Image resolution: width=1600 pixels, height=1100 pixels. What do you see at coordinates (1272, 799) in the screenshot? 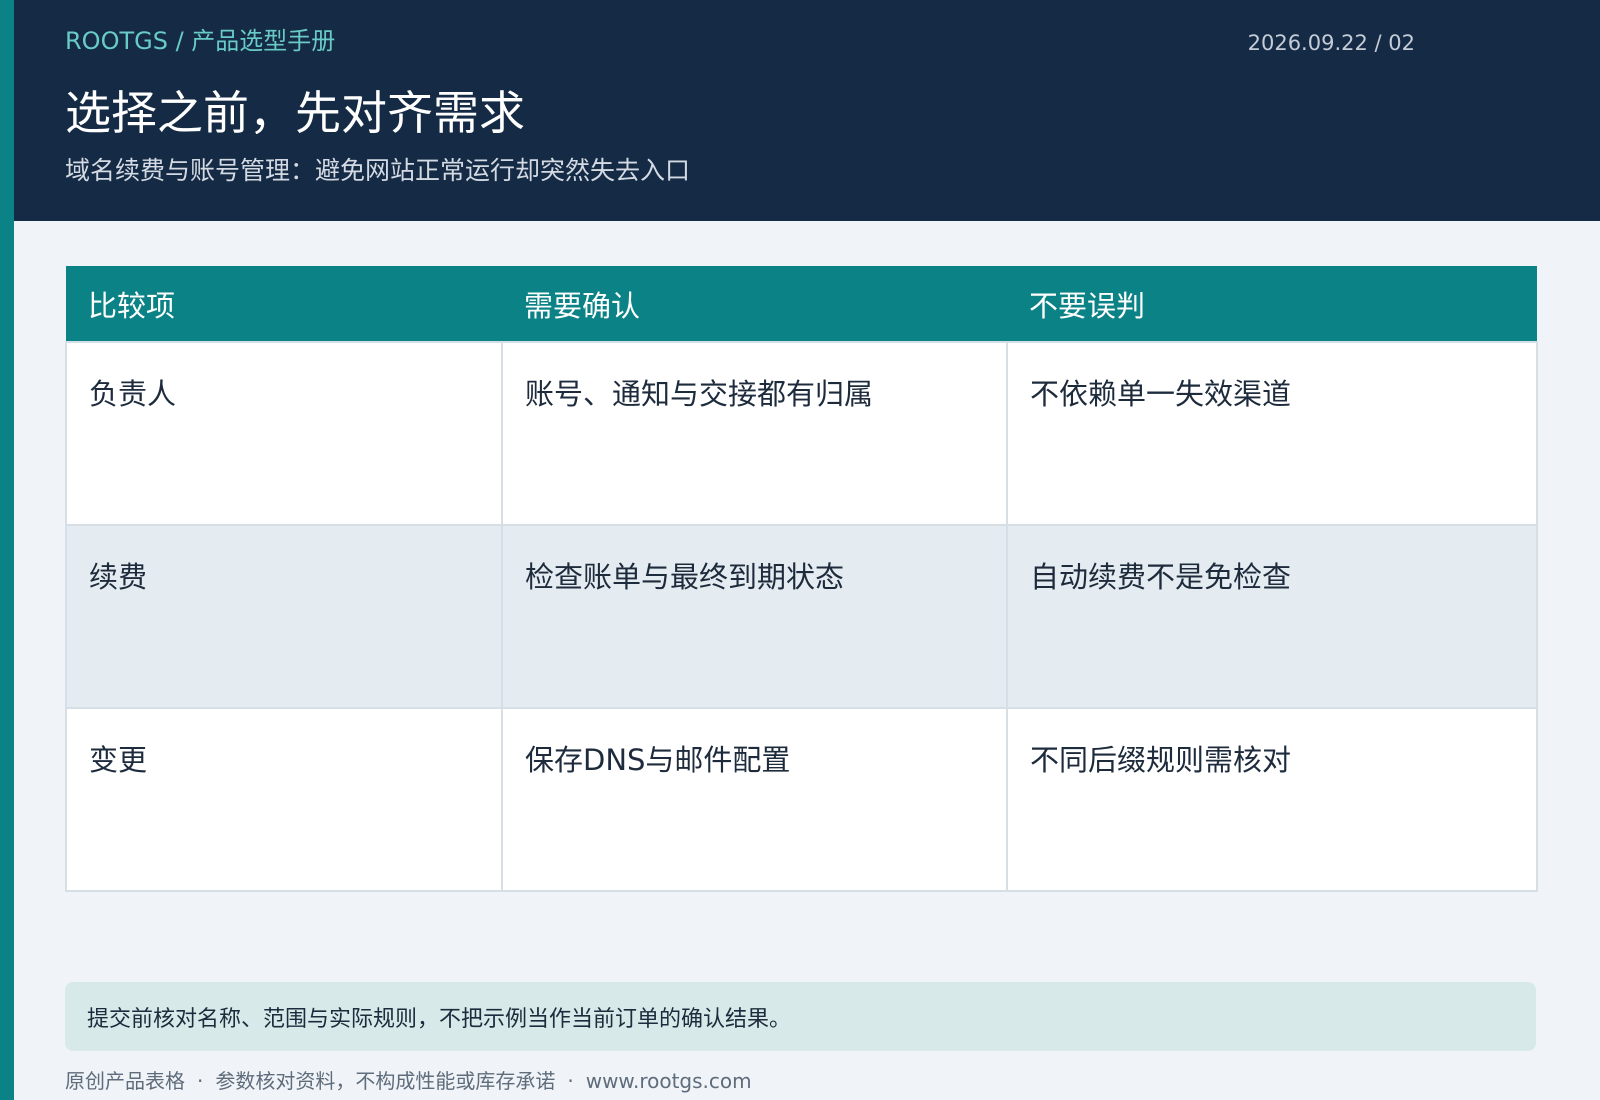
I see `table-cell: 不同后缀规则需核对` at bounding box center [1272, 799].